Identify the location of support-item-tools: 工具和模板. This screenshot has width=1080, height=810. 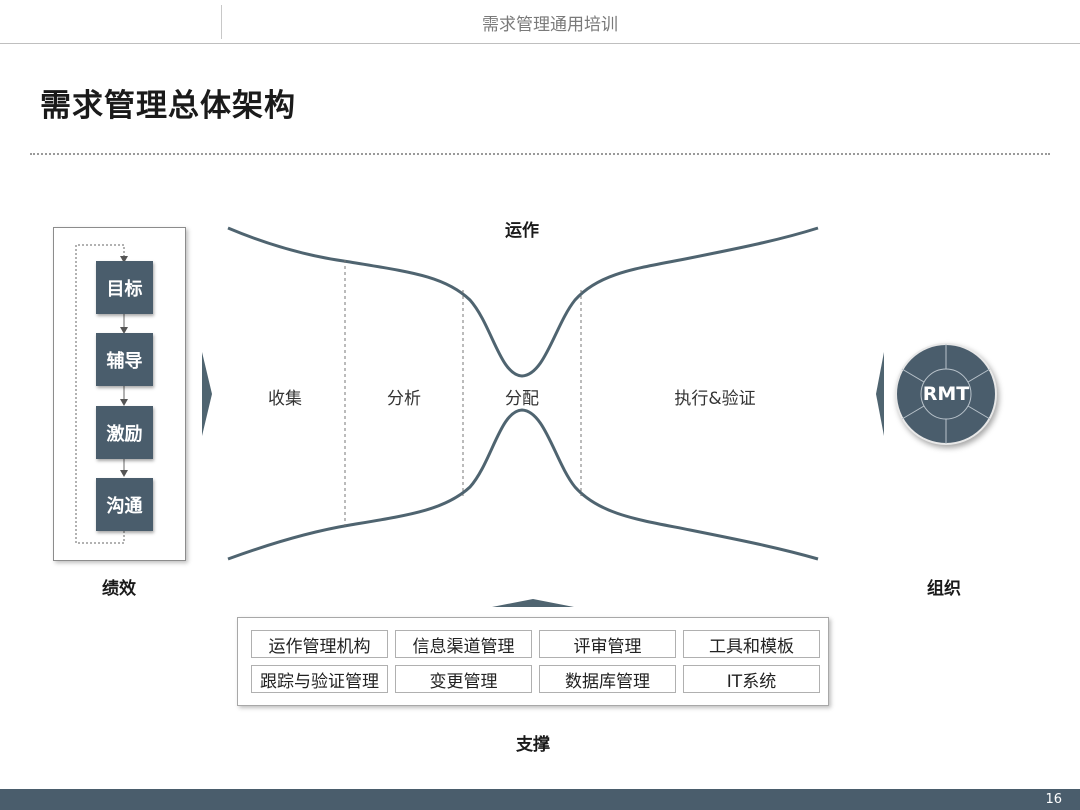
(751, 644).